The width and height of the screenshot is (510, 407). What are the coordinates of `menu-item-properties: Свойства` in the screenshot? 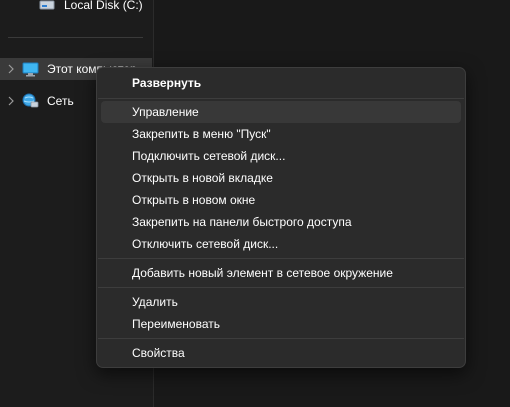 It's located at (281, 353).